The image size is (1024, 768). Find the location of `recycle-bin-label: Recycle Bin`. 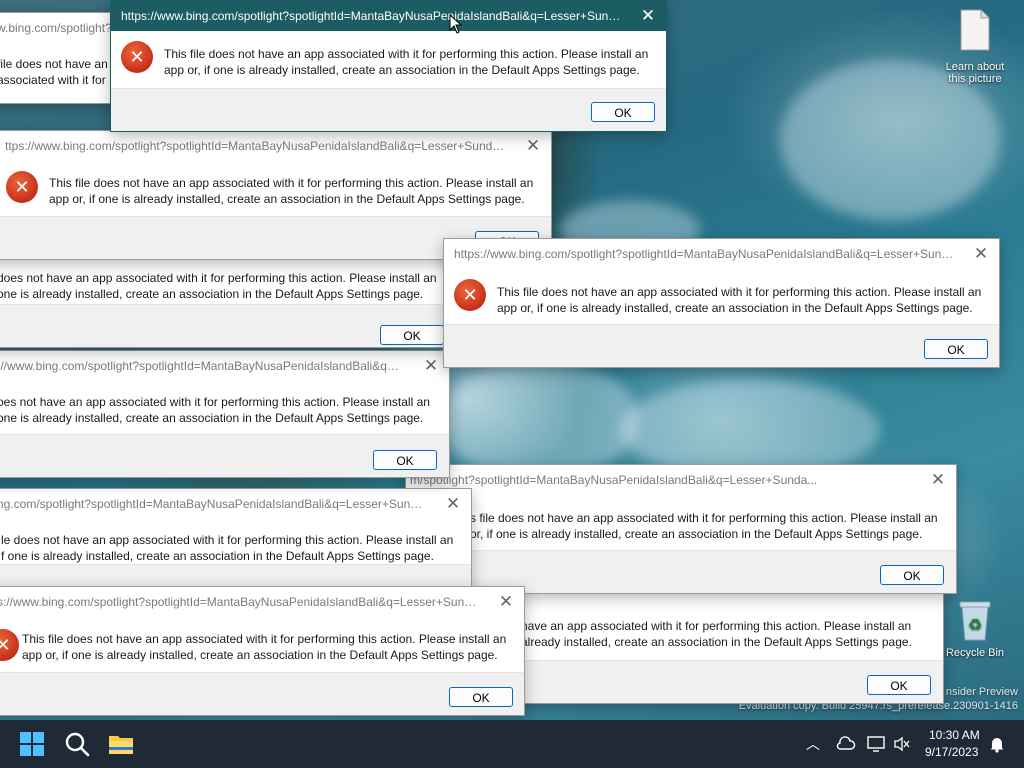

recycle-bin-label: Recycle Bin is located at coordinates (975, 653).